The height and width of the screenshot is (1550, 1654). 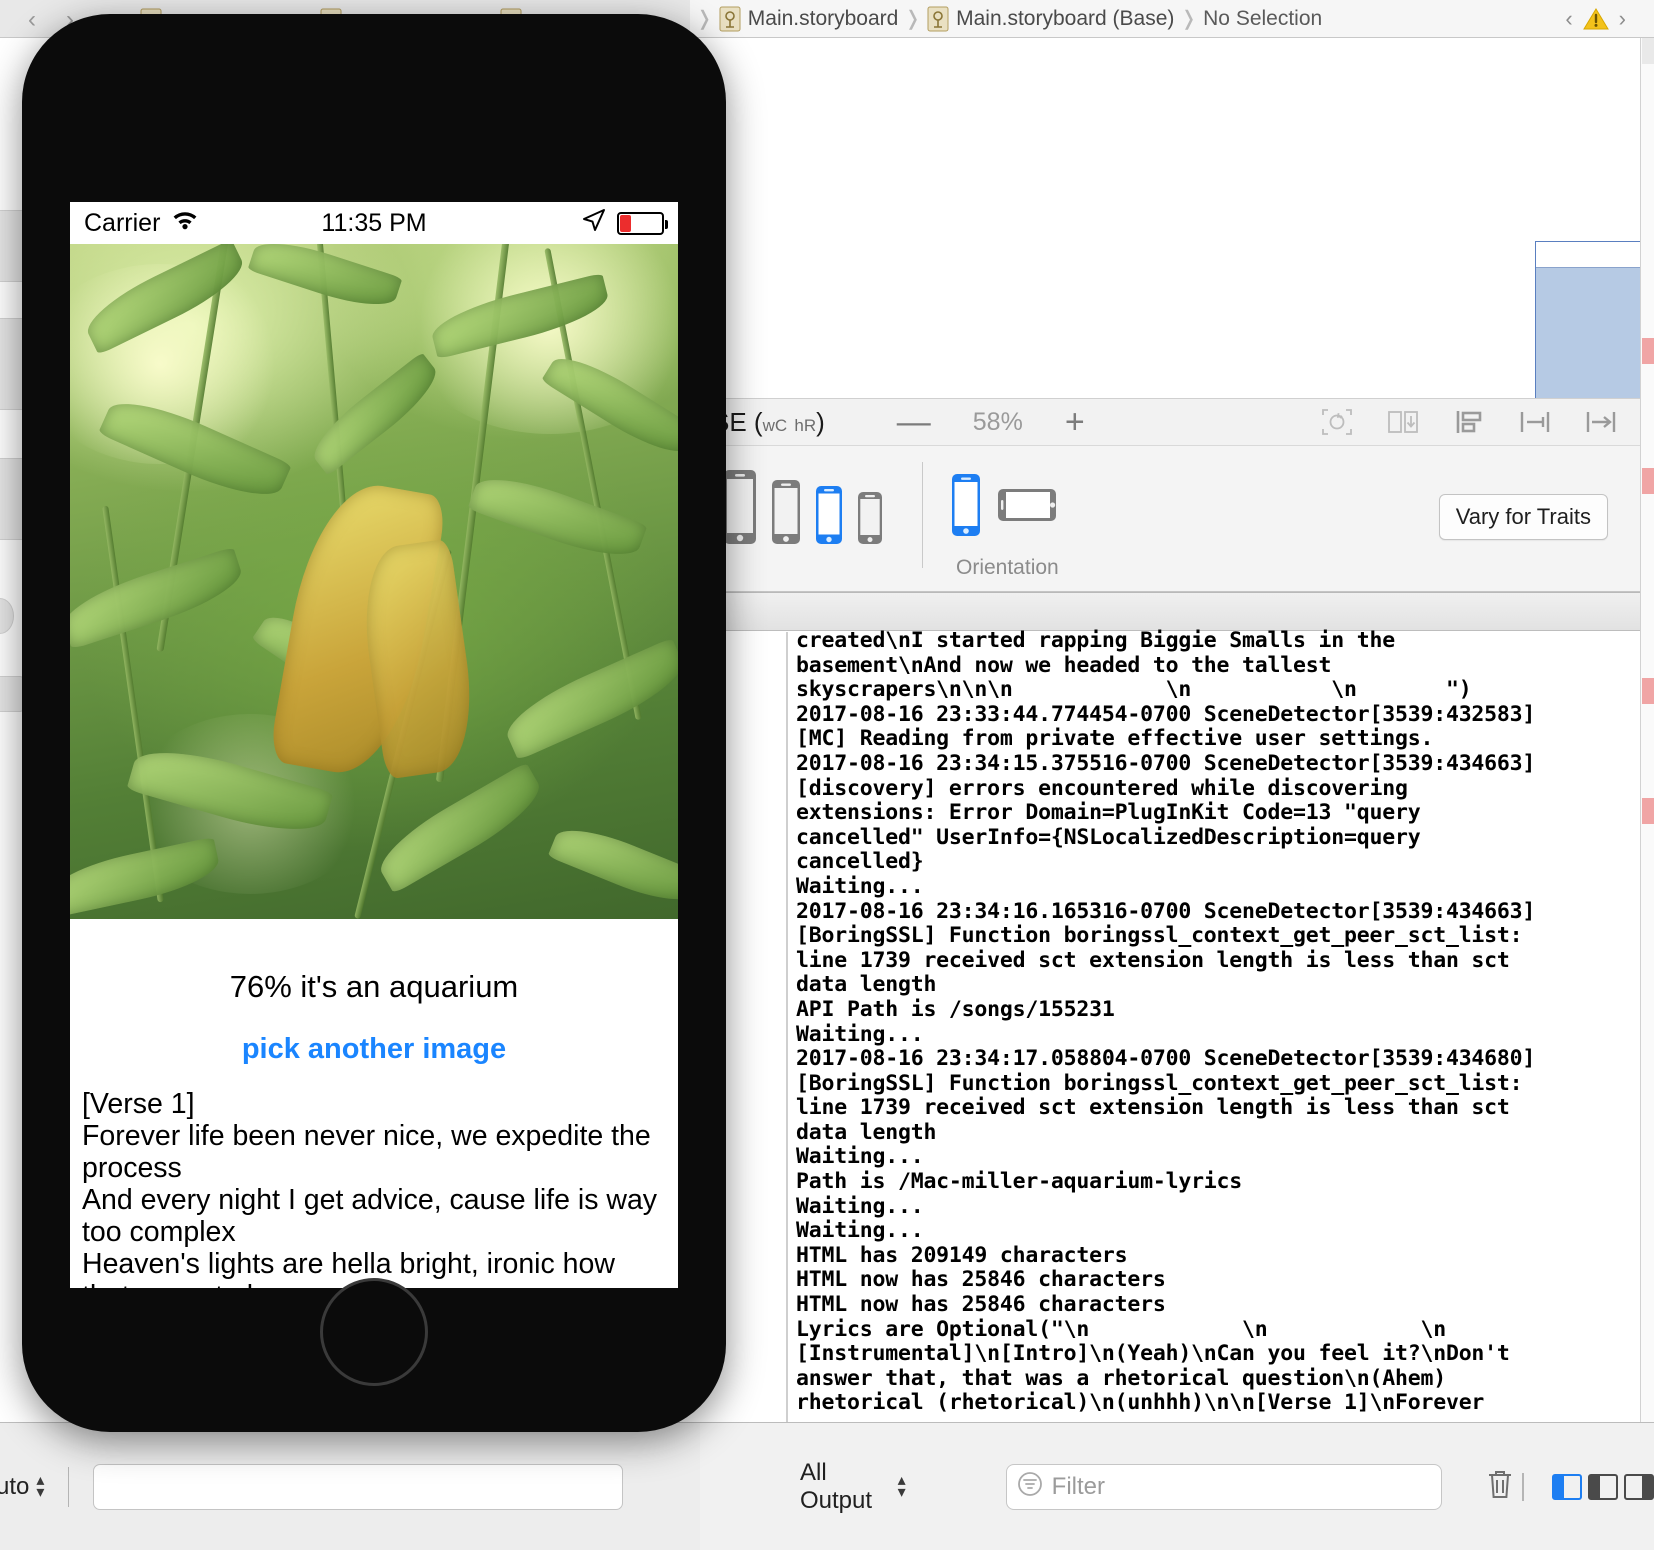 I want to click on ios-status-bar: Carrier 11:35 PM, so click(x=374, y=223).